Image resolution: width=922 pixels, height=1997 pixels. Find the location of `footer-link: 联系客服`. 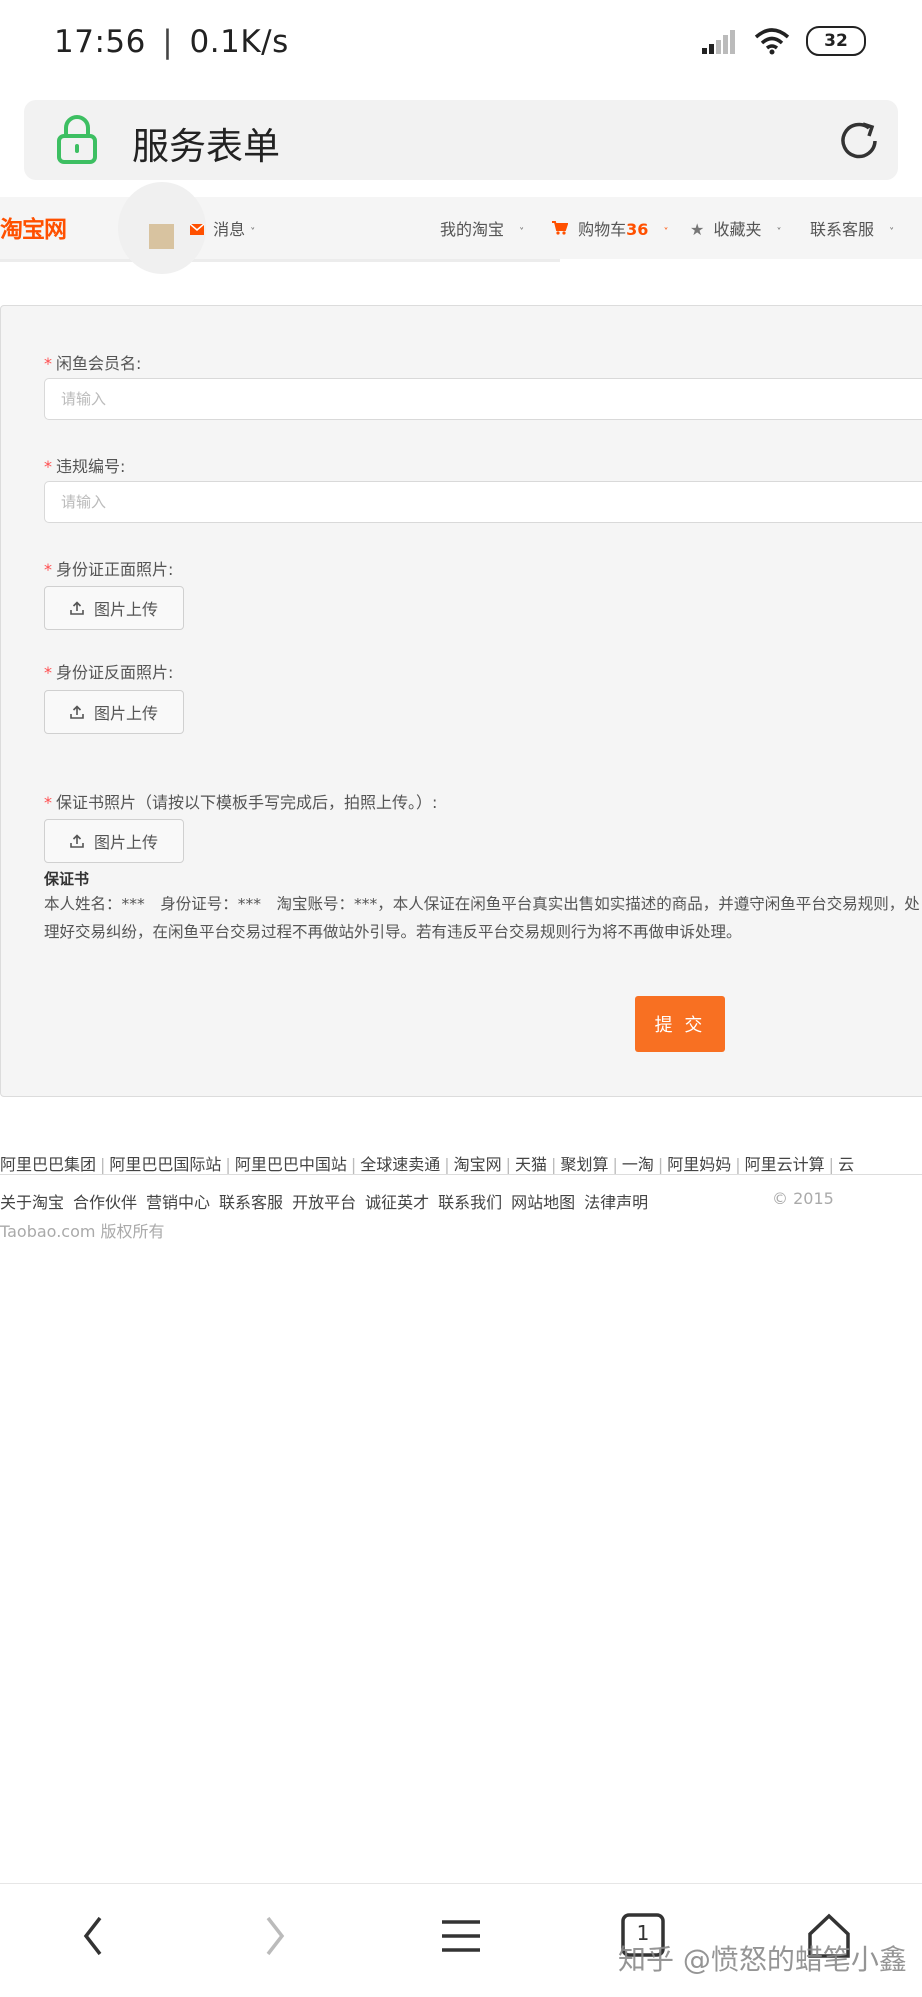

footer-link: 联系客服 is located at coordinates (251, 1202).